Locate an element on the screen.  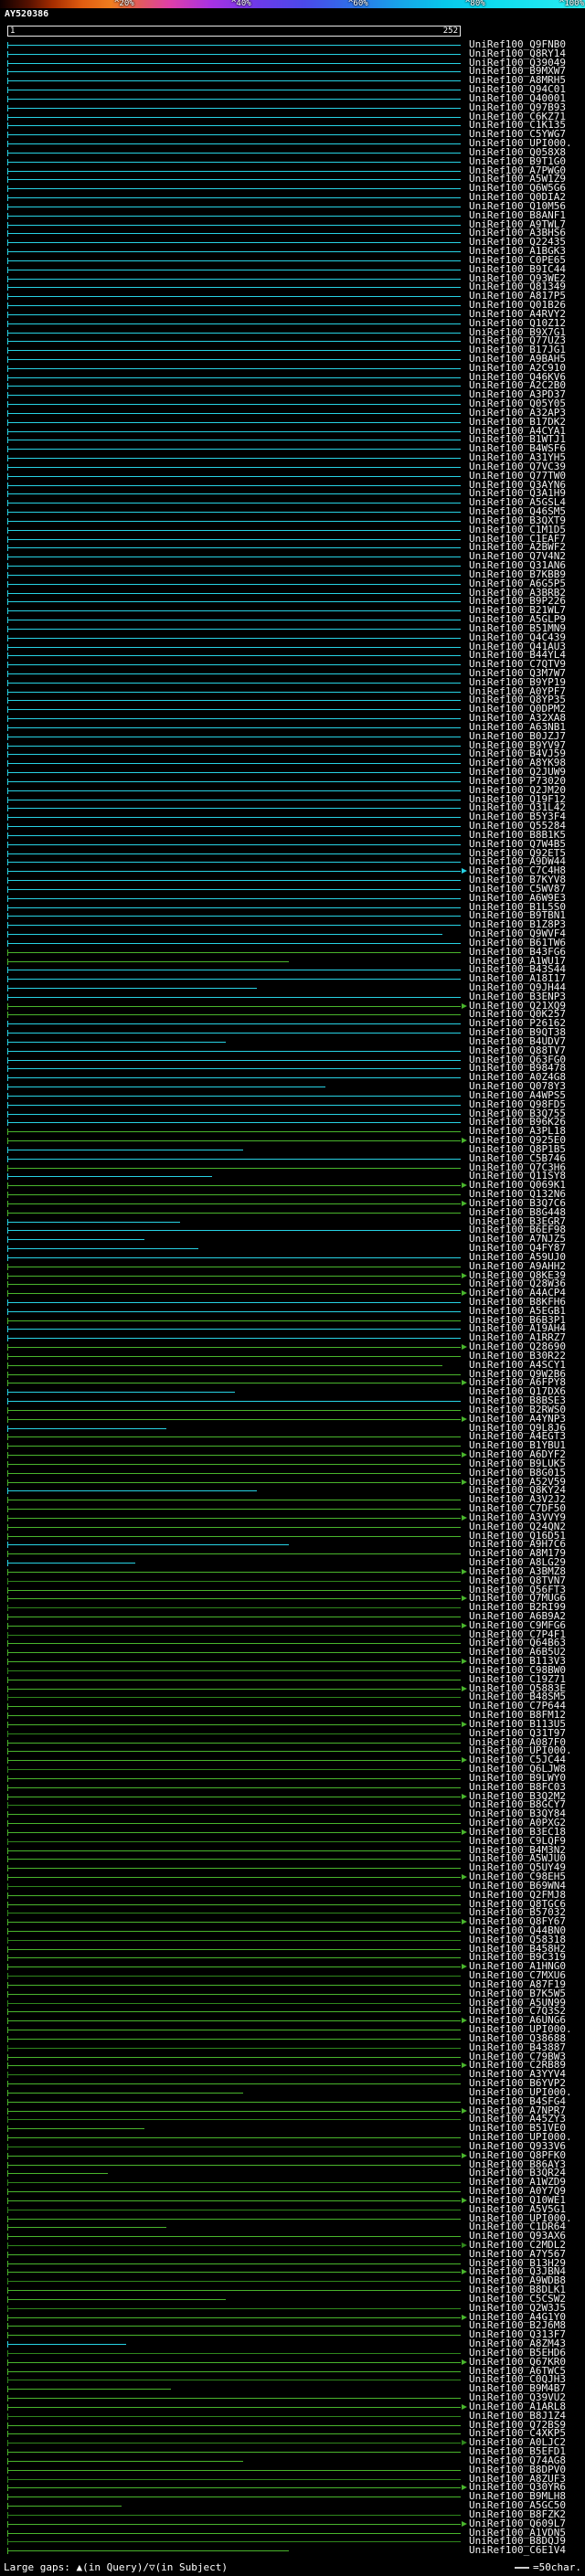
legend-unit-label: =50char. is located at coordinates (557, 2567).